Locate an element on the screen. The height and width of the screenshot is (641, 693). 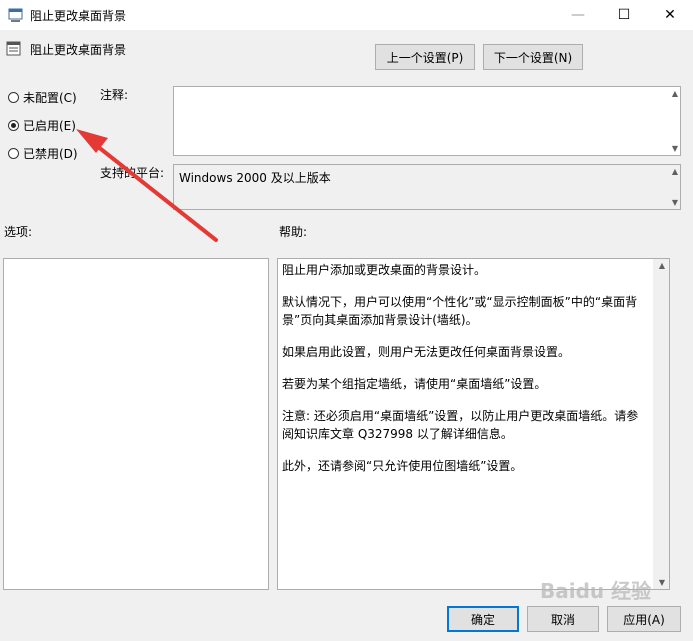
watermark: Baidu 经验 is located at coordinates (596, 591).